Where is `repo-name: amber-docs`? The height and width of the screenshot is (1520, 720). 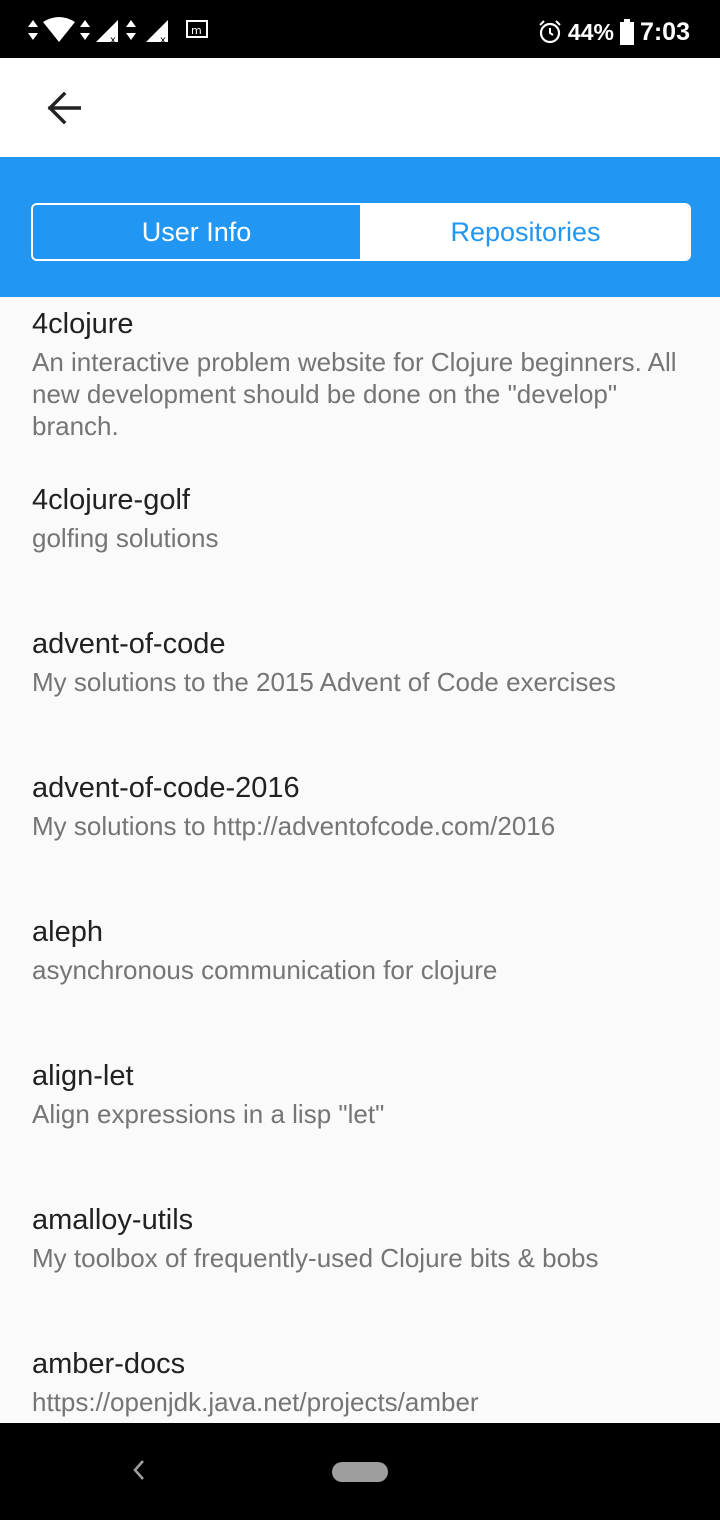 repo-name: amber-docs is located at coordinates (109, 1364).